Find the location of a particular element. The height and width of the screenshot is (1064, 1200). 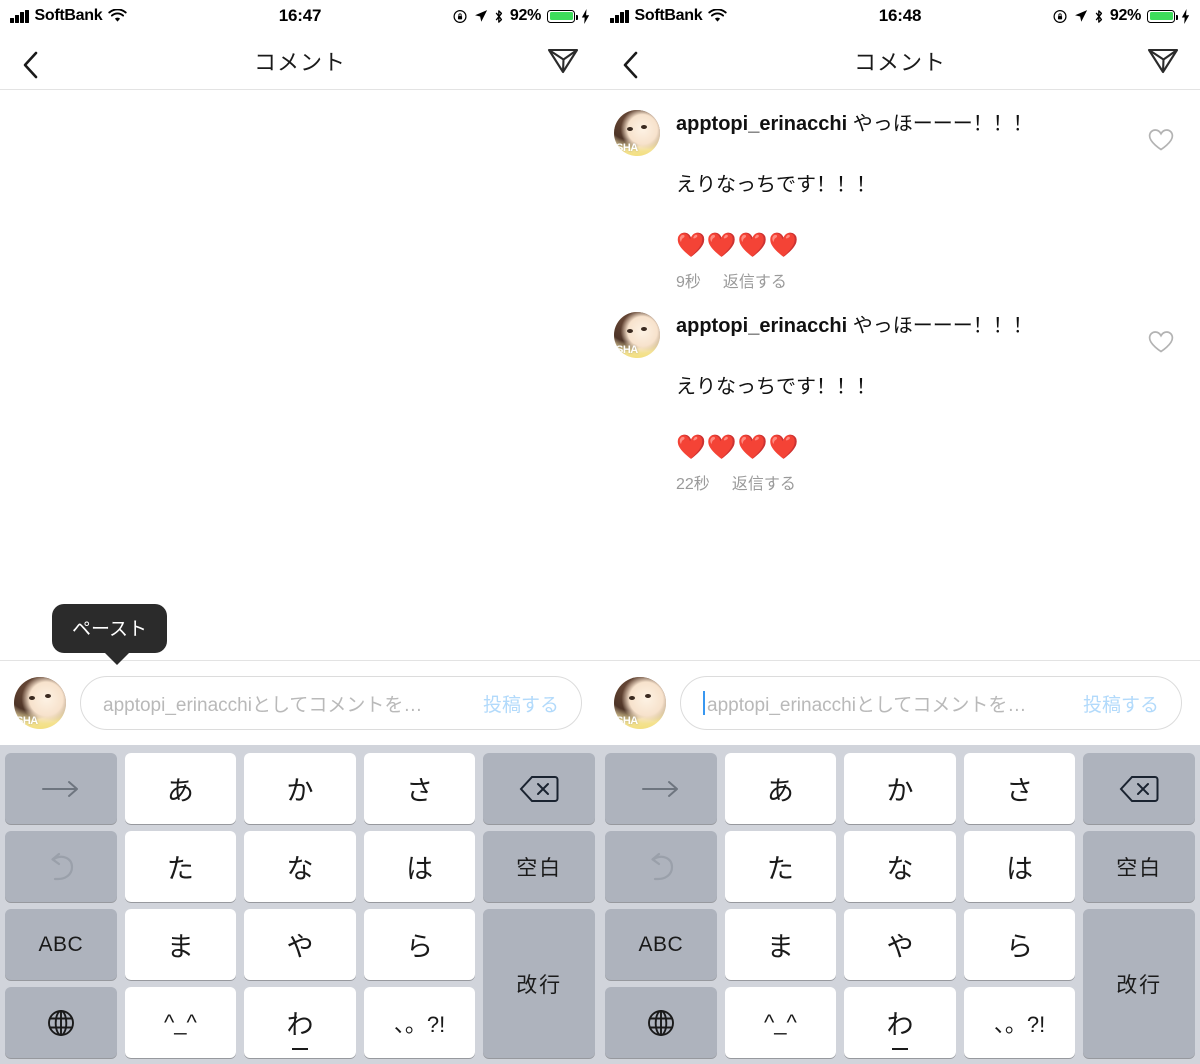

key-label: か is located at coordinates (900, 791).